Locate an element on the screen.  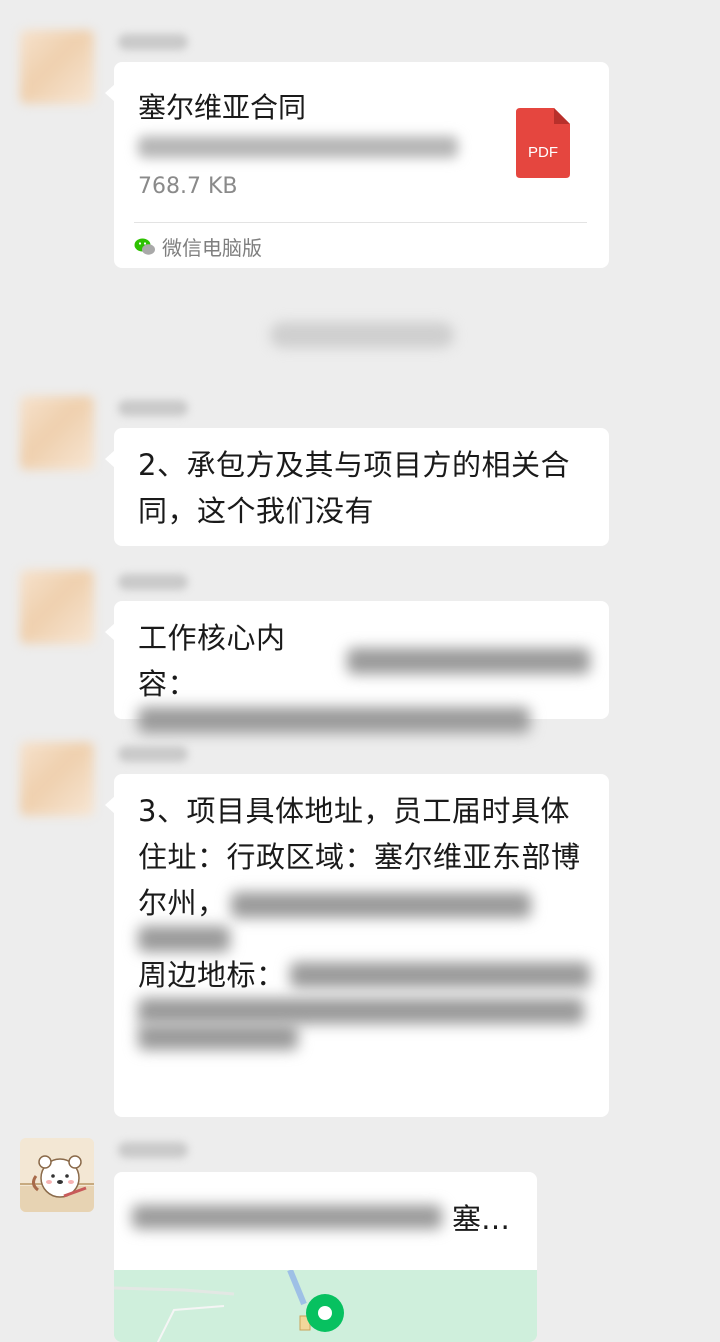
file-divider is located at coordinates (360, 222).